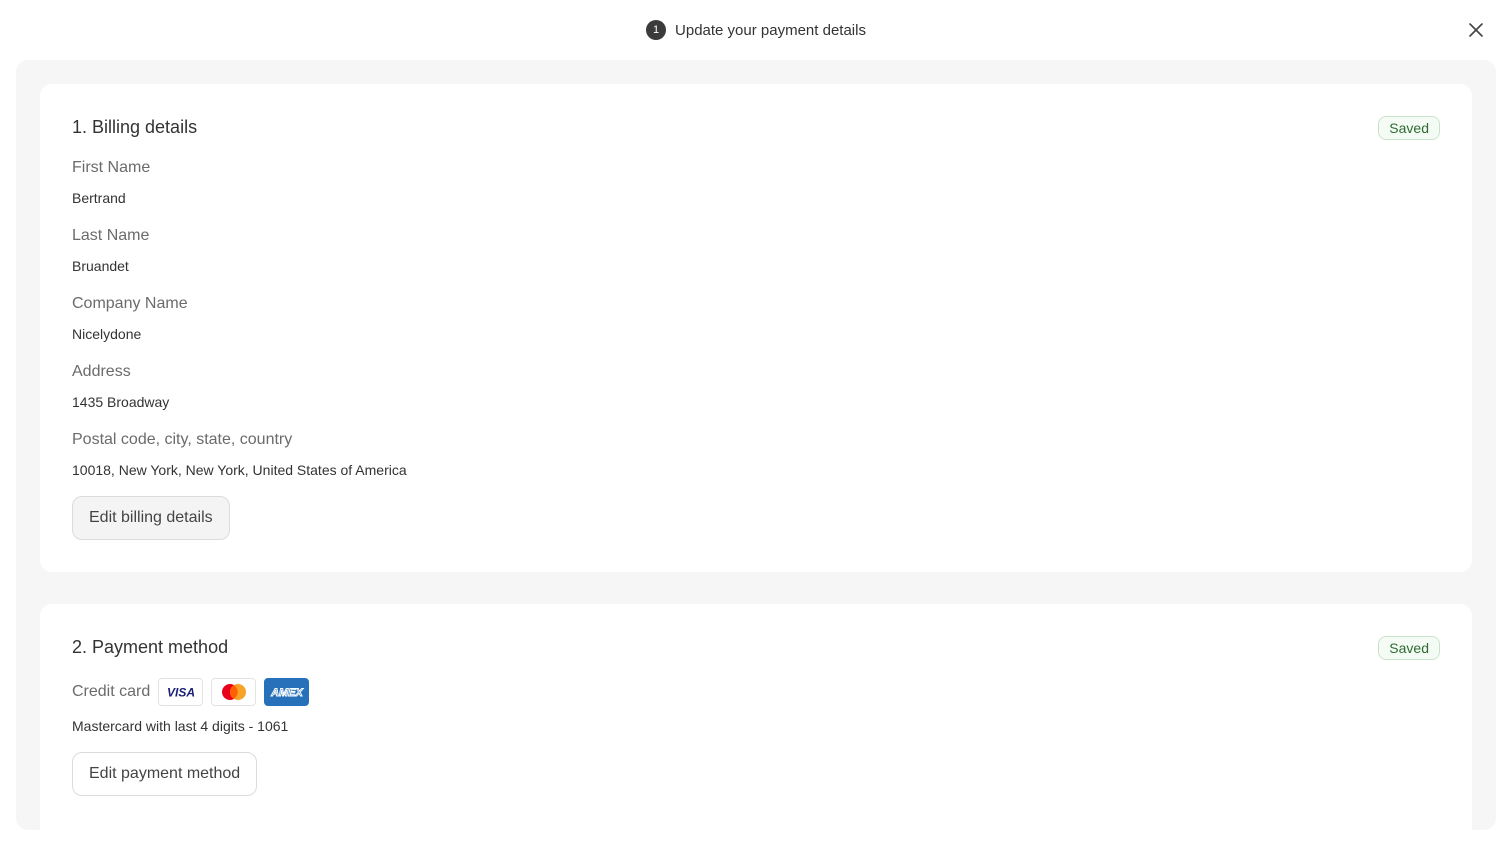 This screenshot has height=864, width=1512. What do you see at coordinates (234, 692) in the screenshot?
I see `mastercard-logo-icon` at bounding box center [234, 692].